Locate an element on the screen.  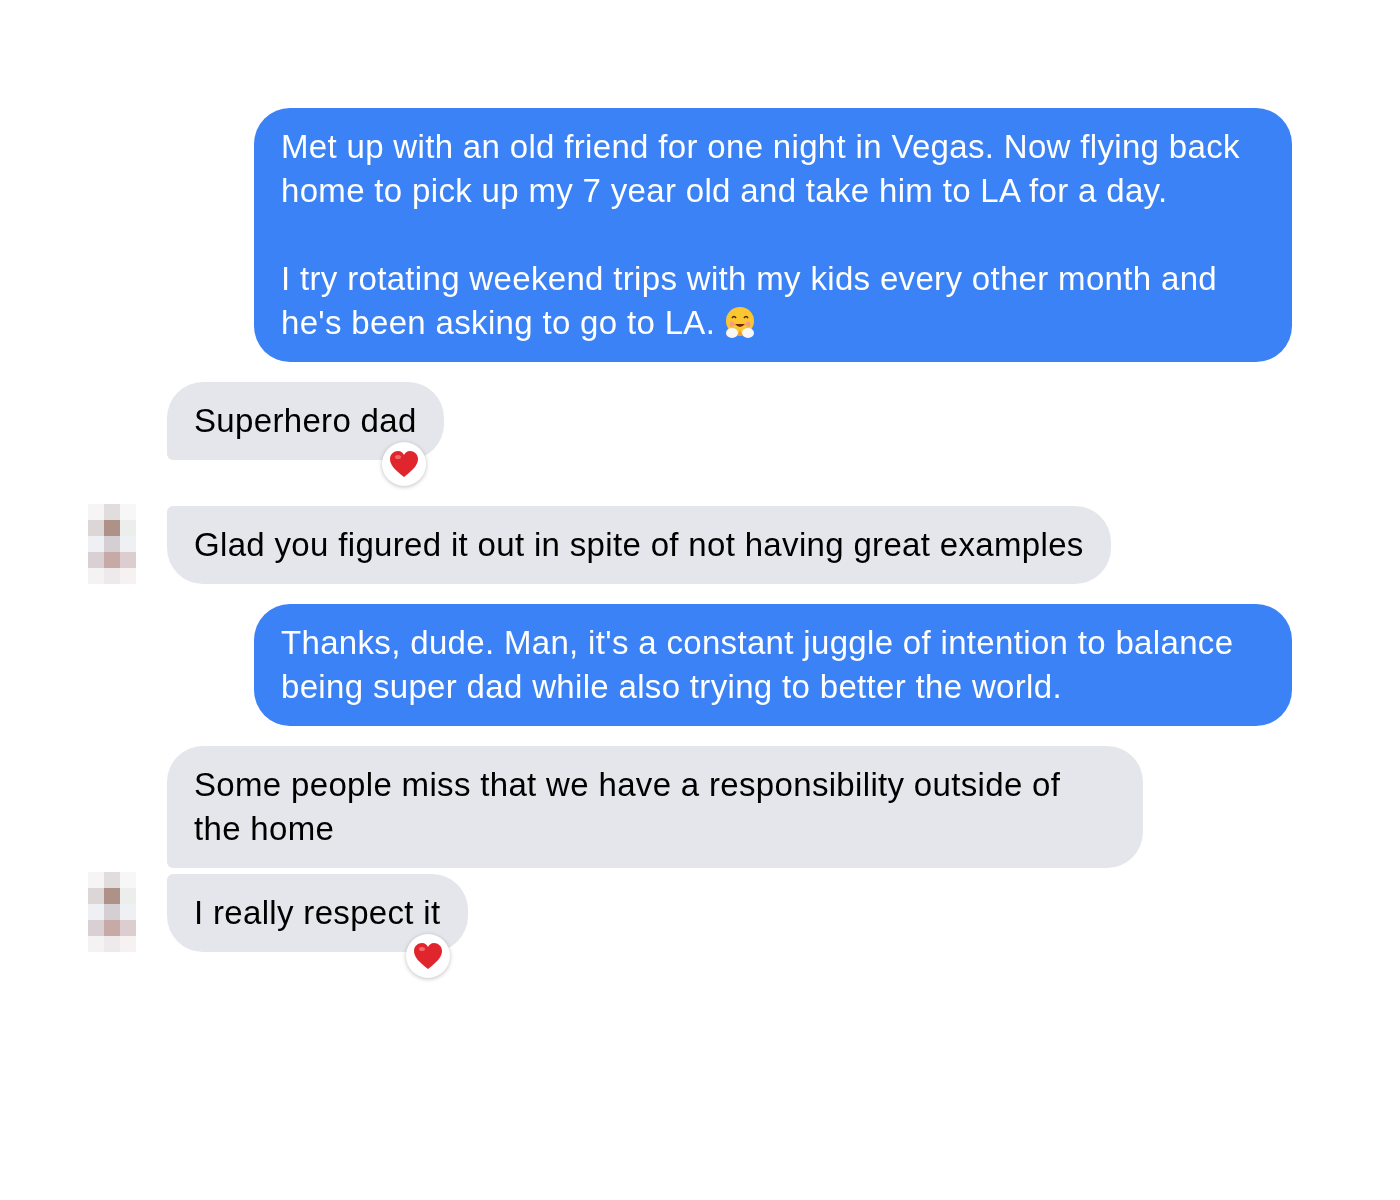
message-bubble: I really respect it is located at coordinates (317, 913).